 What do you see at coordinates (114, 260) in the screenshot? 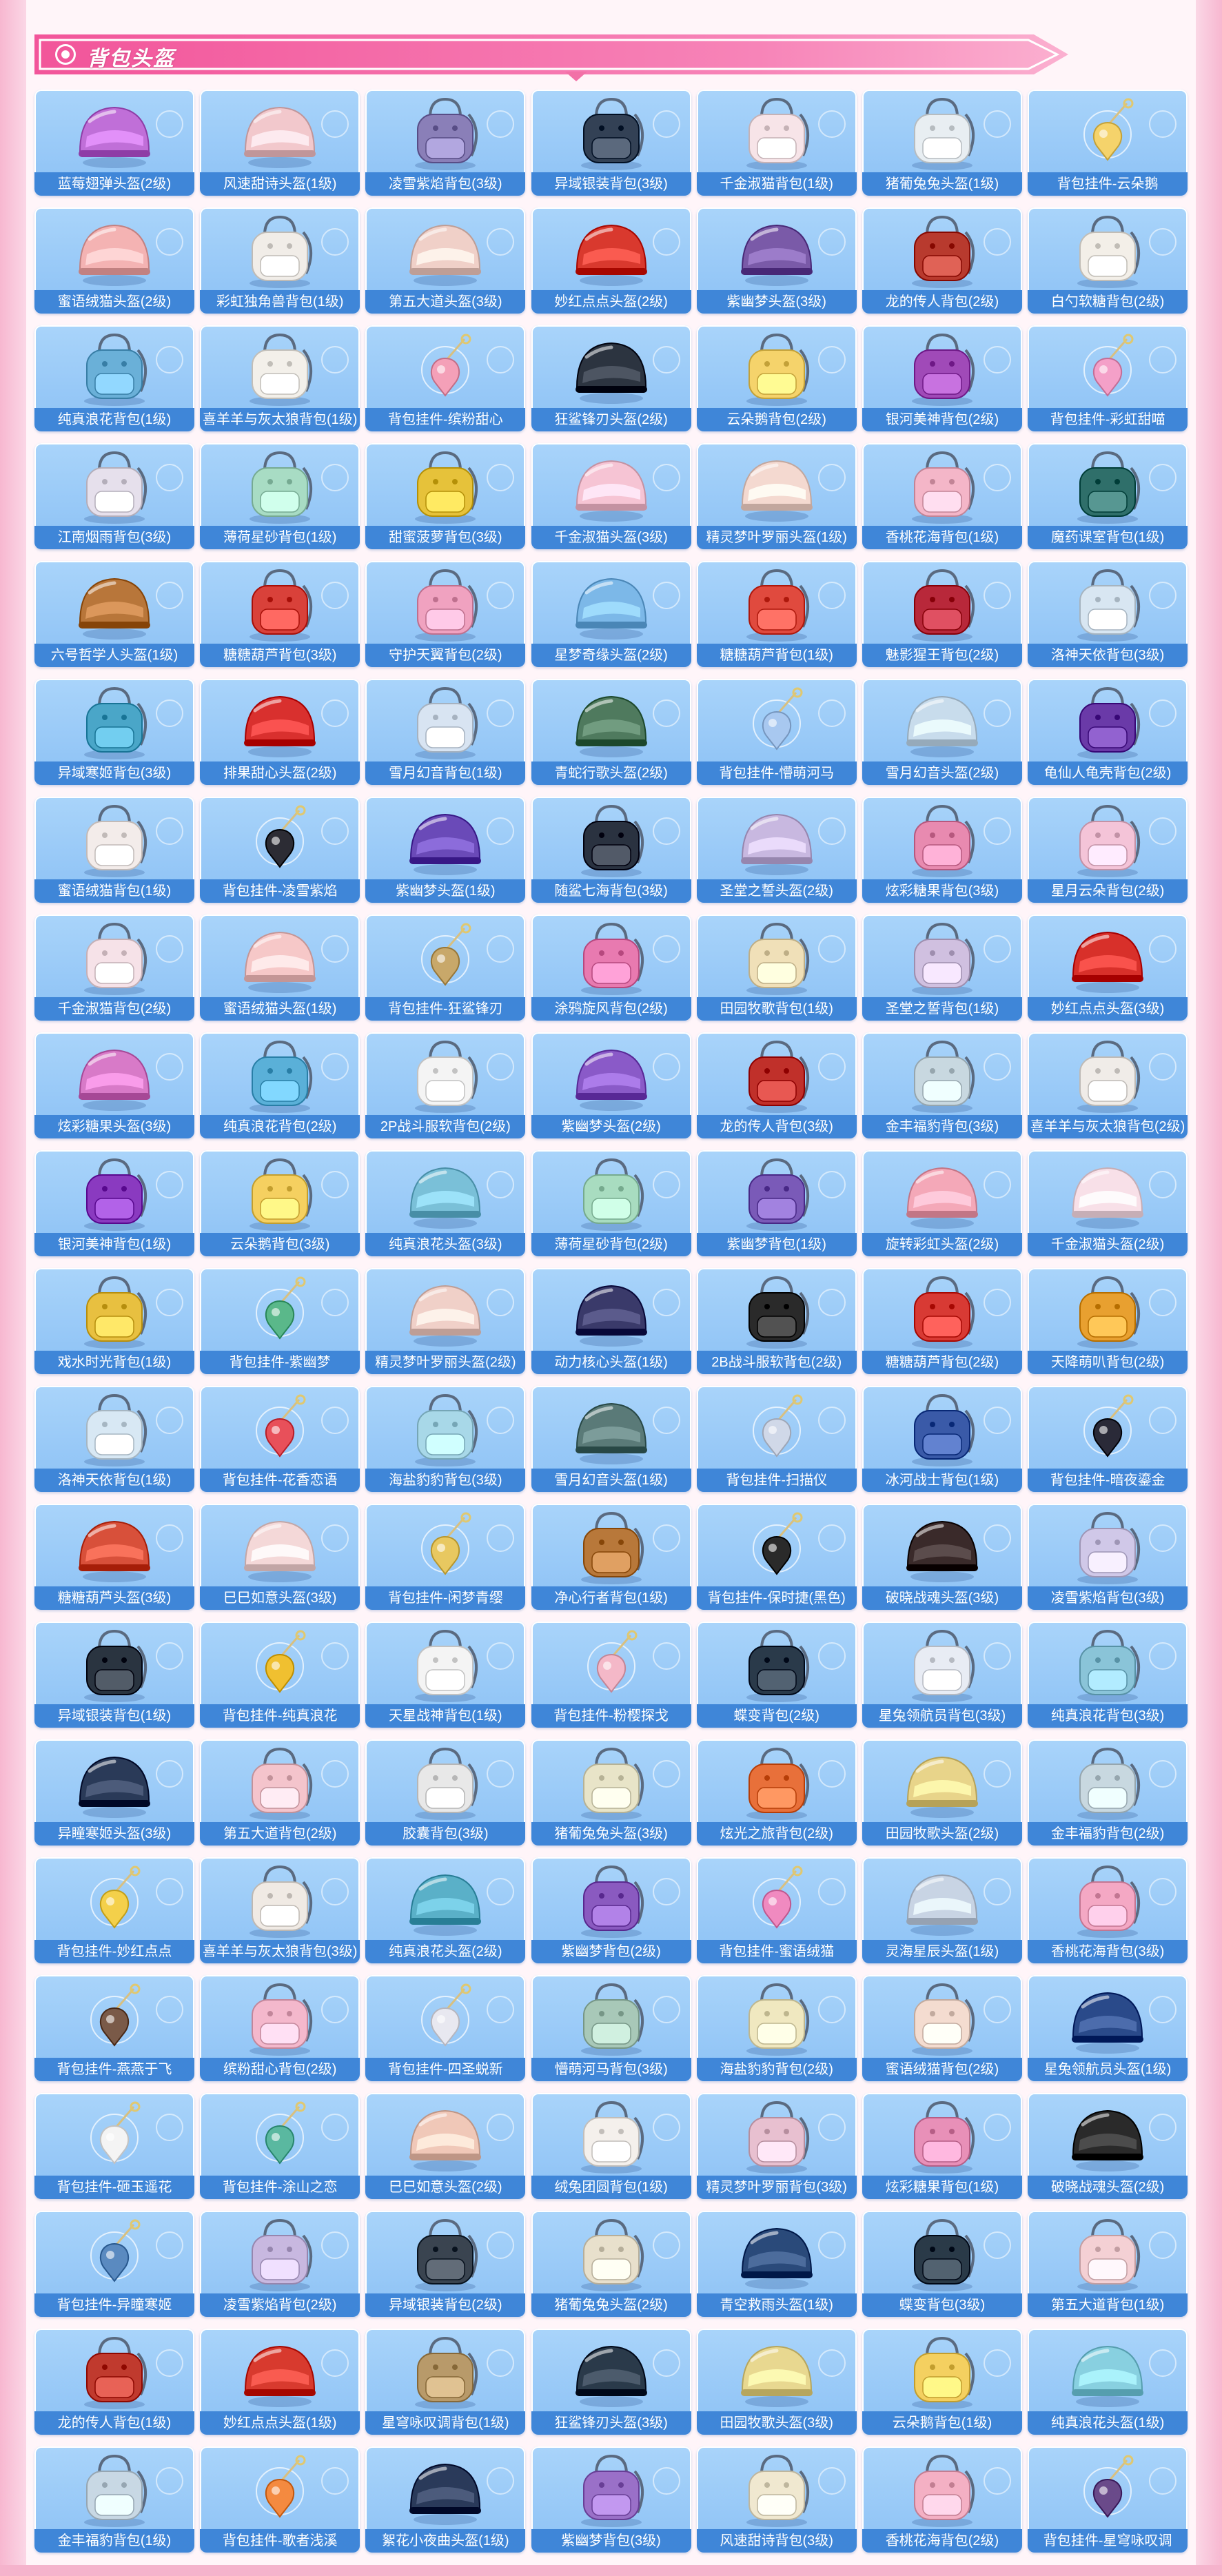
I see `item-card: 蜜语绒猫头盔(2级)` at bounding box center [114, 260].